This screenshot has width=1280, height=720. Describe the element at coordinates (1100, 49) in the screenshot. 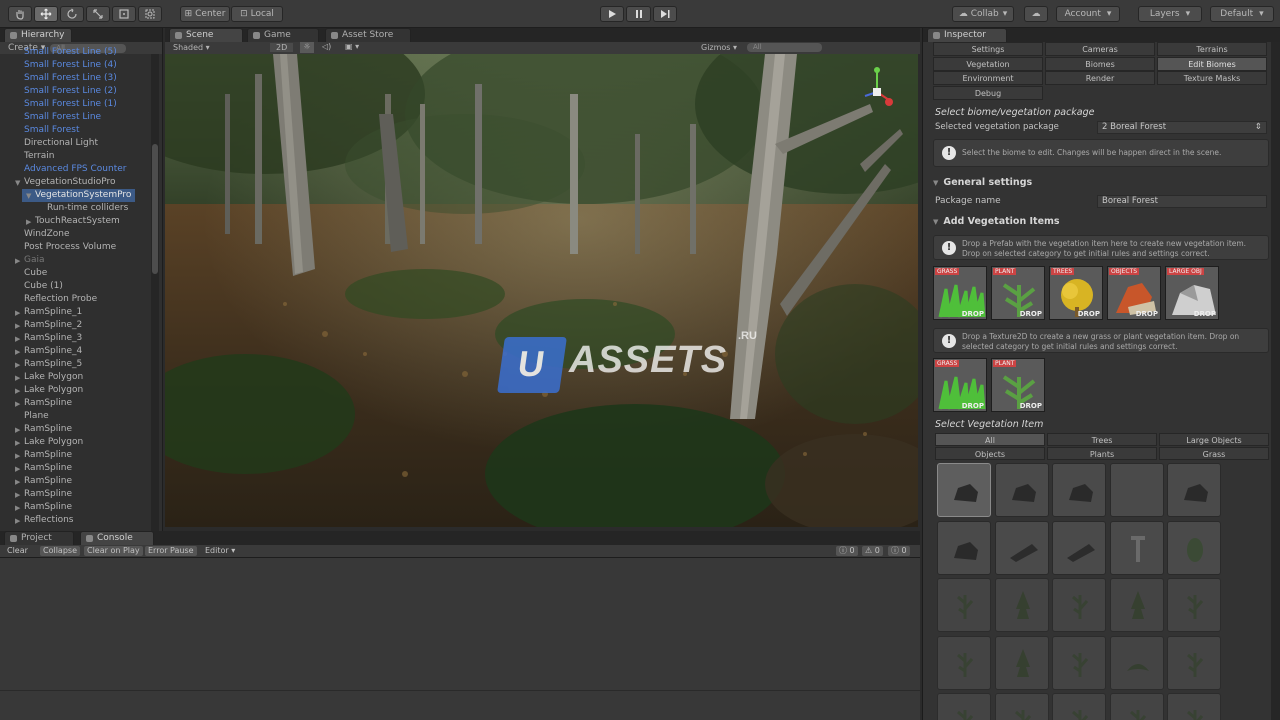

I see `inspector-tab-button: Cameras` at that location.